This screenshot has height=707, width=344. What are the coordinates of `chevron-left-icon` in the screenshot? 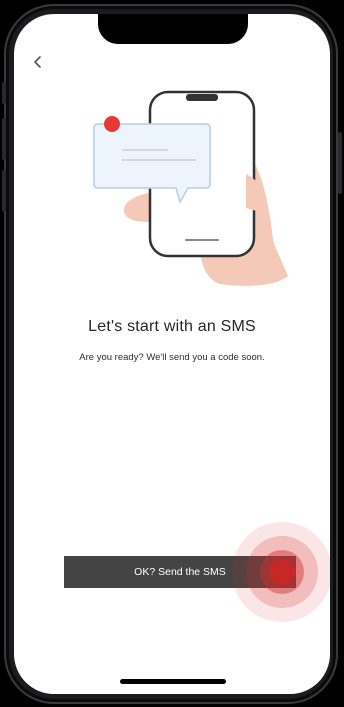 It's located at (37, 62).